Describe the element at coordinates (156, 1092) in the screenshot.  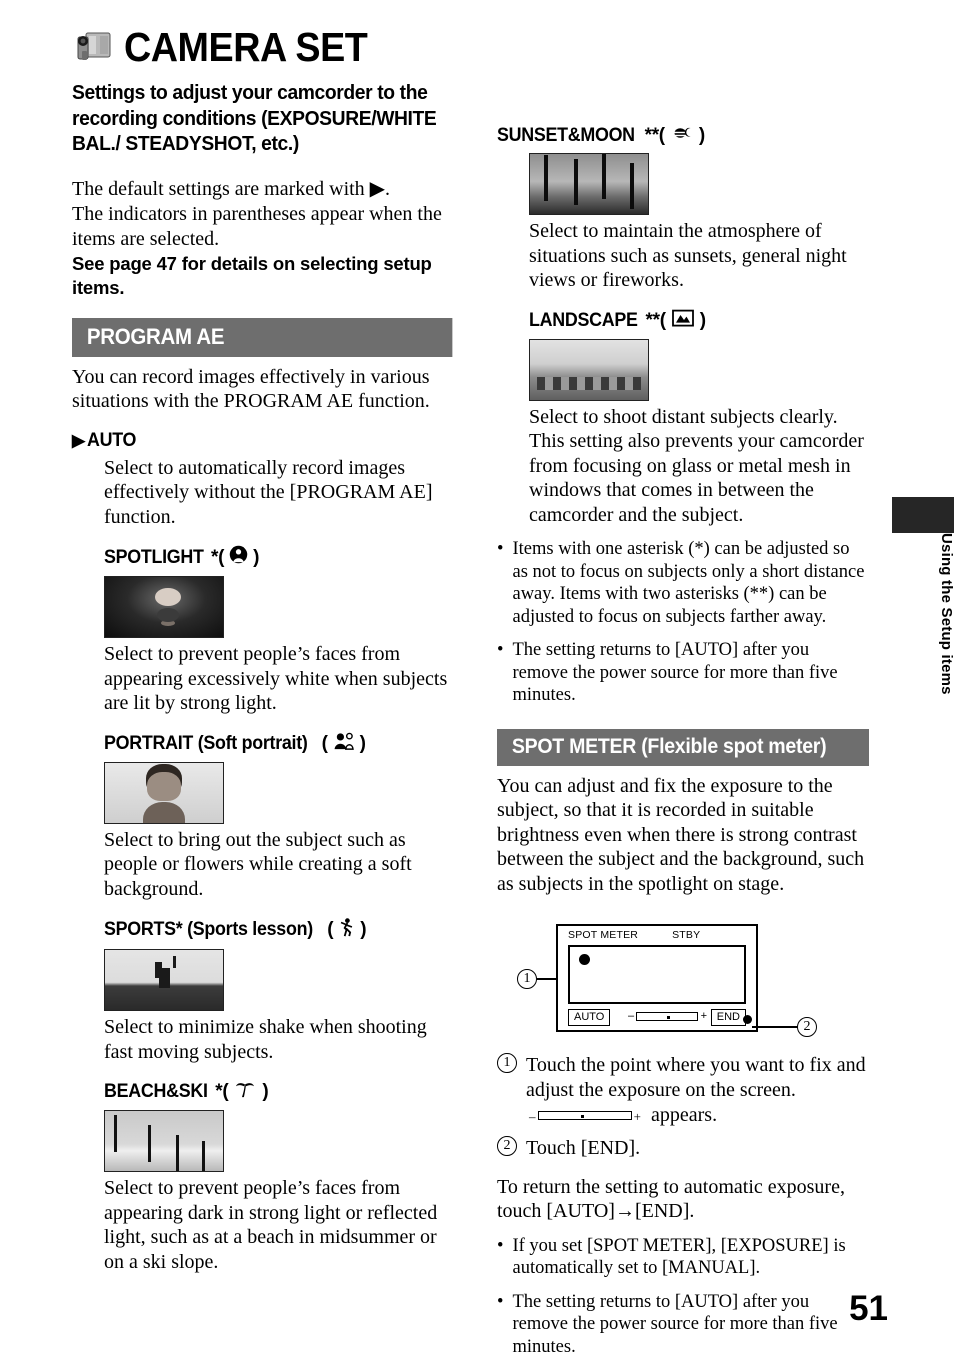
I see `mode-beachski-label: BEACH&SKI` at that location.